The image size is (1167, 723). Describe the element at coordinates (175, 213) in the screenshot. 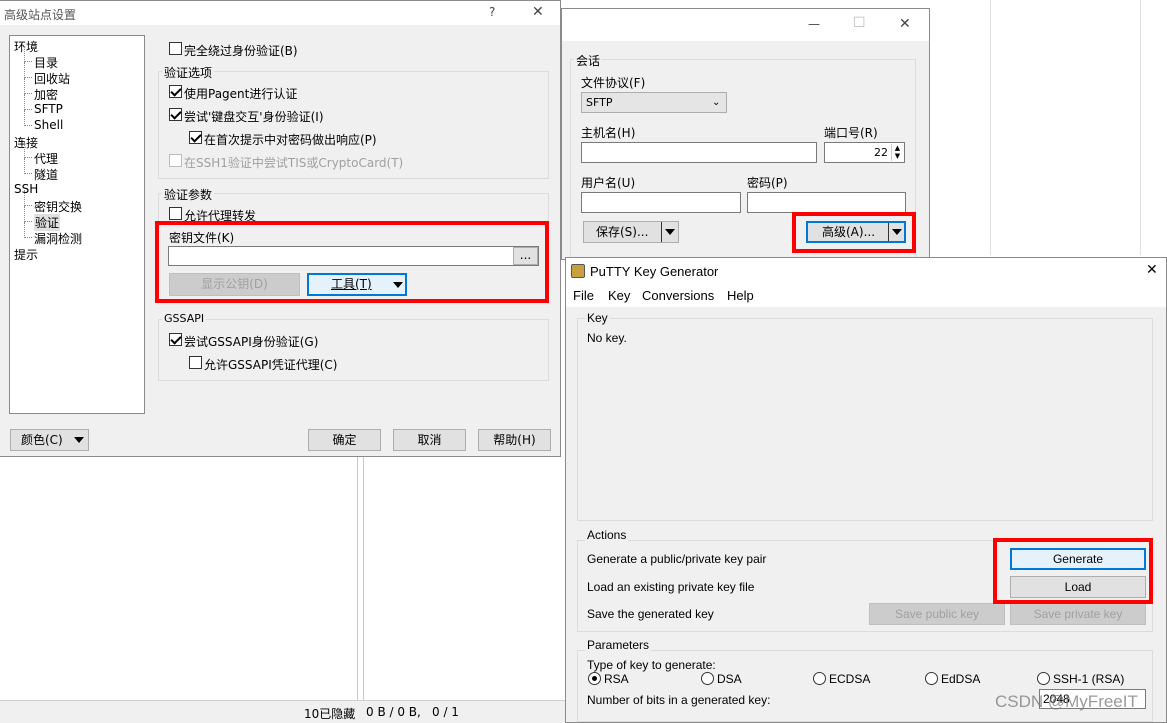

I see `allow-agent-checkbox` at that location.